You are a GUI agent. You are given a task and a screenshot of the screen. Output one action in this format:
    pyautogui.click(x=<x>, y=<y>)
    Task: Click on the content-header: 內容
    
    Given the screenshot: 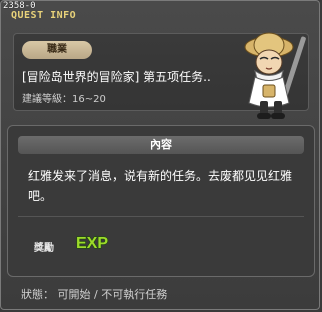 What is the action you would take?
    pyautogui.click(x=161, y=145)
    